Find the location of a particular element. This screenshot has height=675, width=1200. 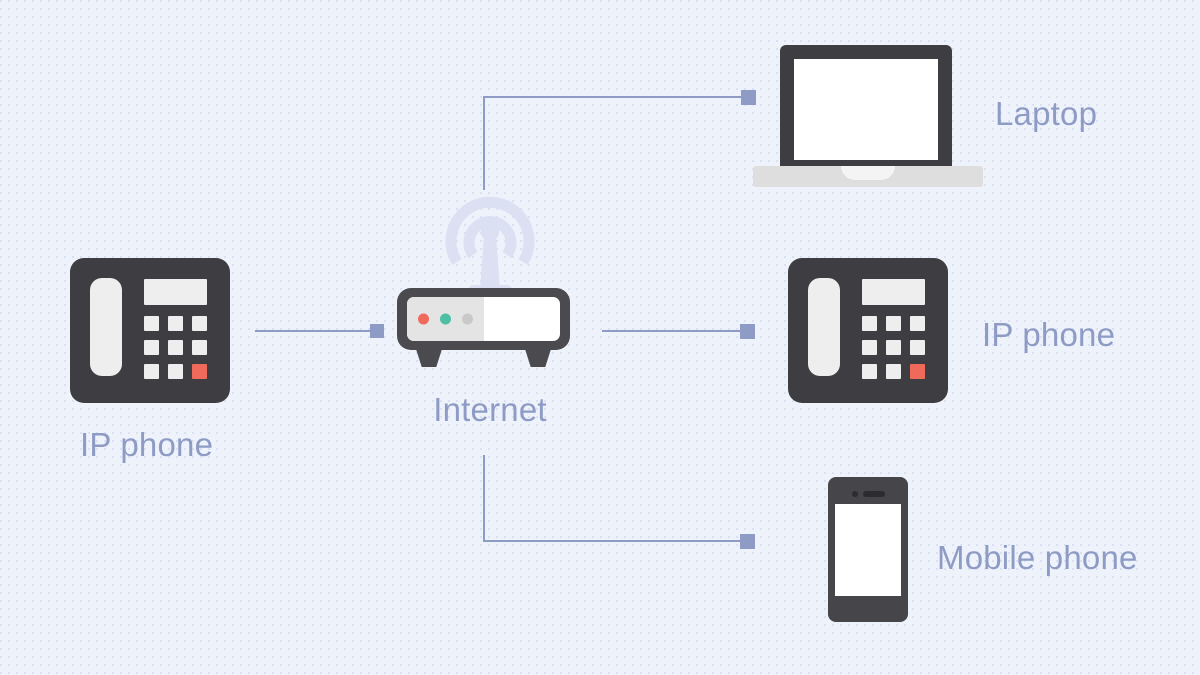

label-ip-phone-right: IP phone is located at coordinates (1049, 334).